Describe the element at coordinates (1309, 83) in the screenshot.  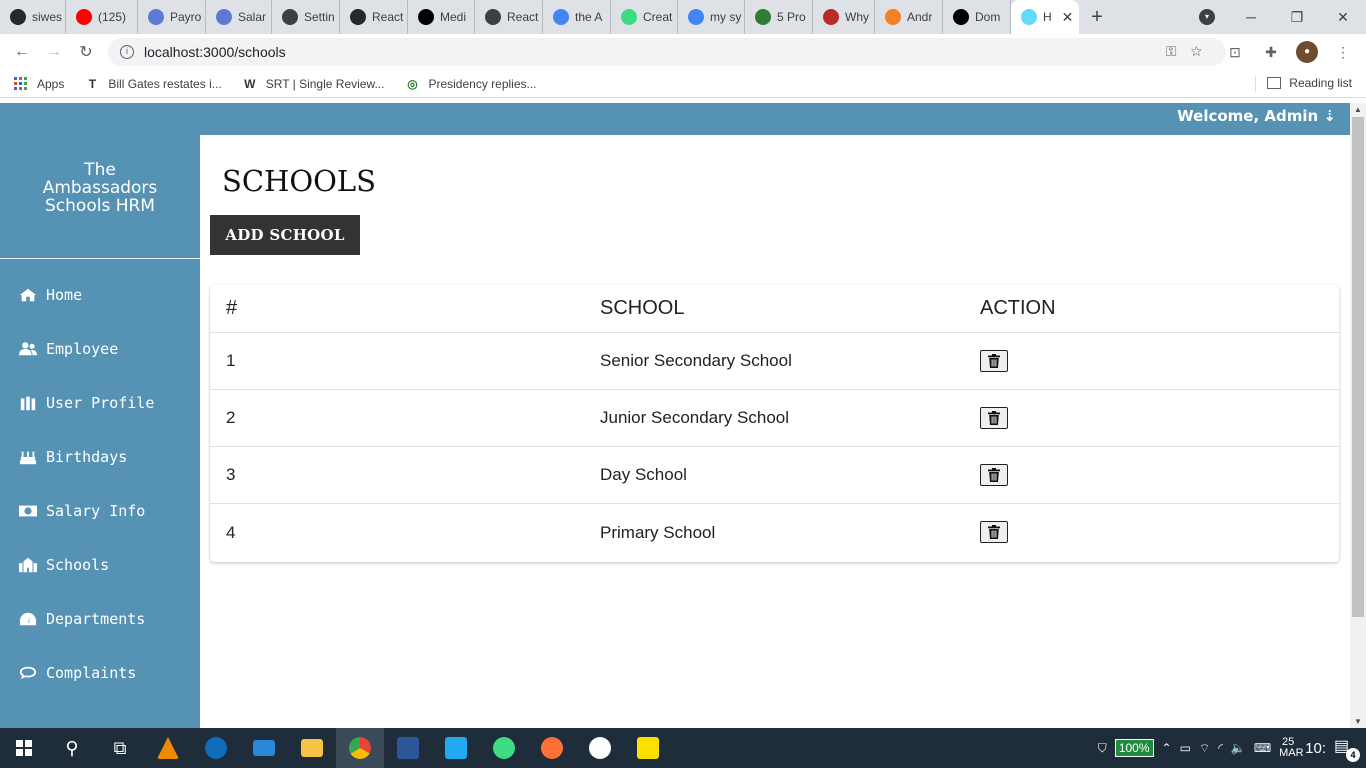
I see `reading-list: Reading list` at that location.